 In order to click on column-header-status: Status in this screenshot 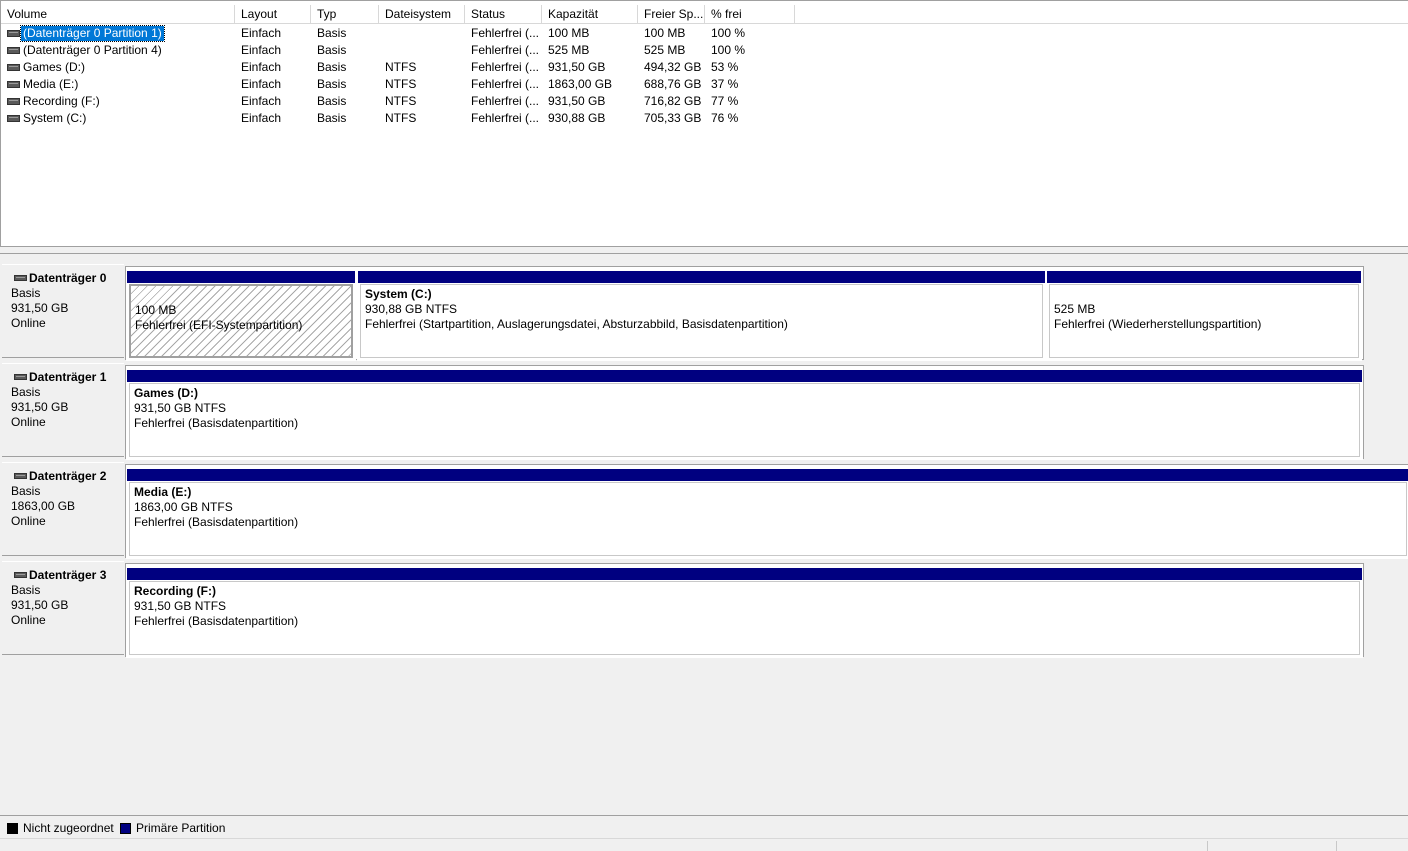, I will do `click(503, 14)`.